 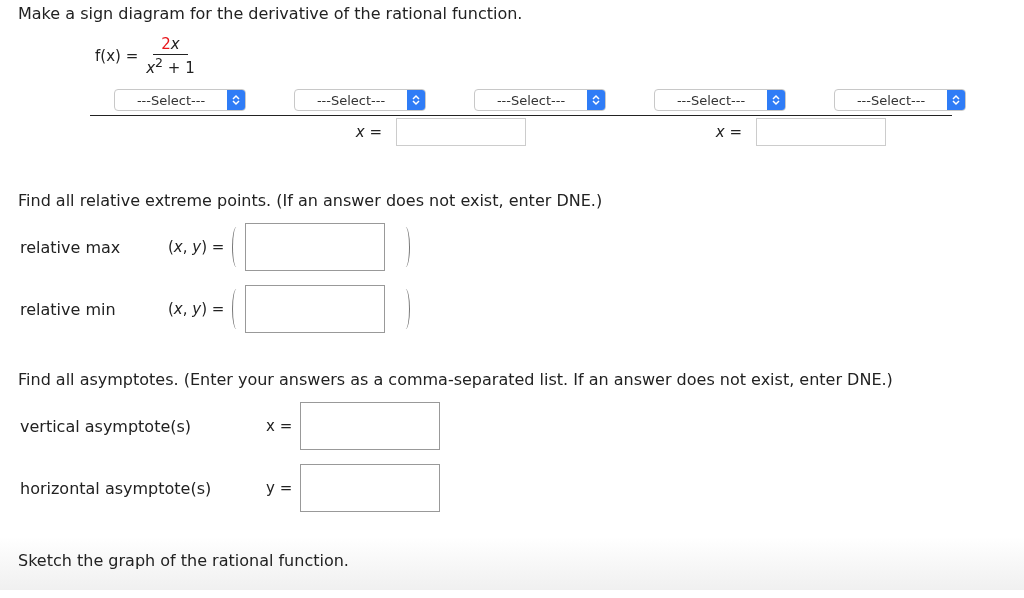 I want to click on question-text: Sketch the graph of the rational function., so click(x=184, y=560).